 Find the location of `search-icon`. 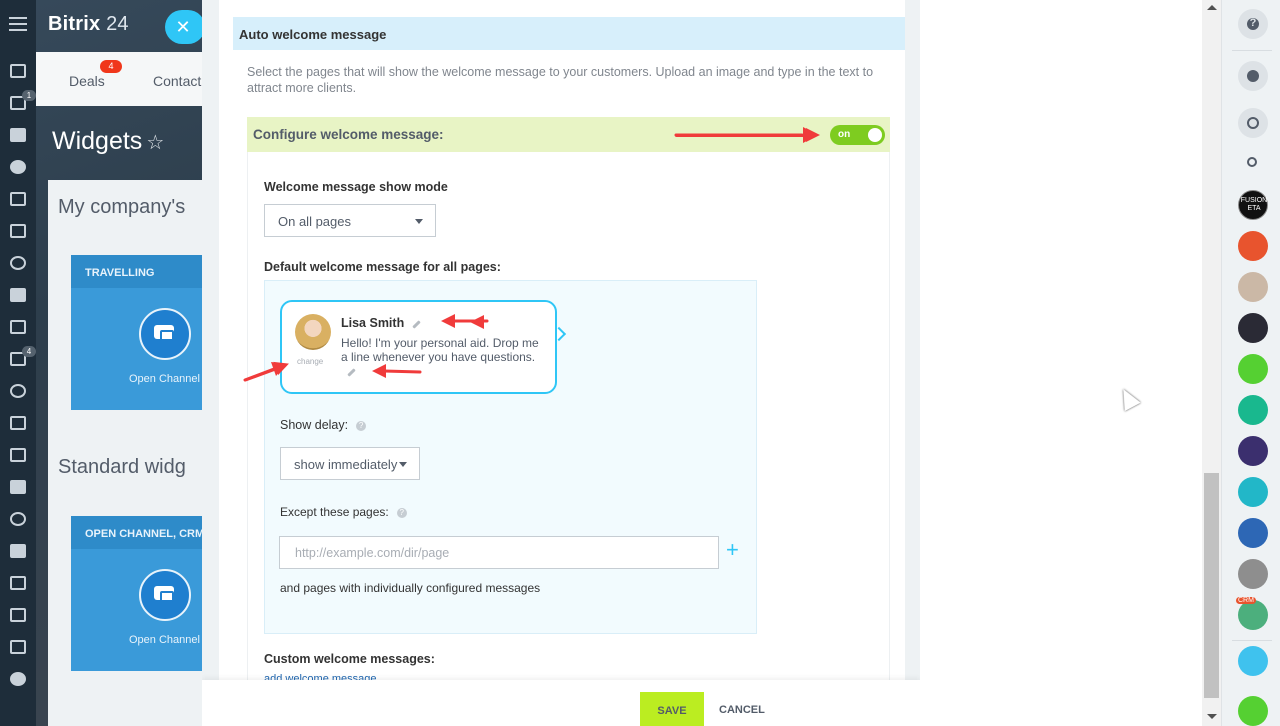

search-icon is located at coordinates (1253, 163).